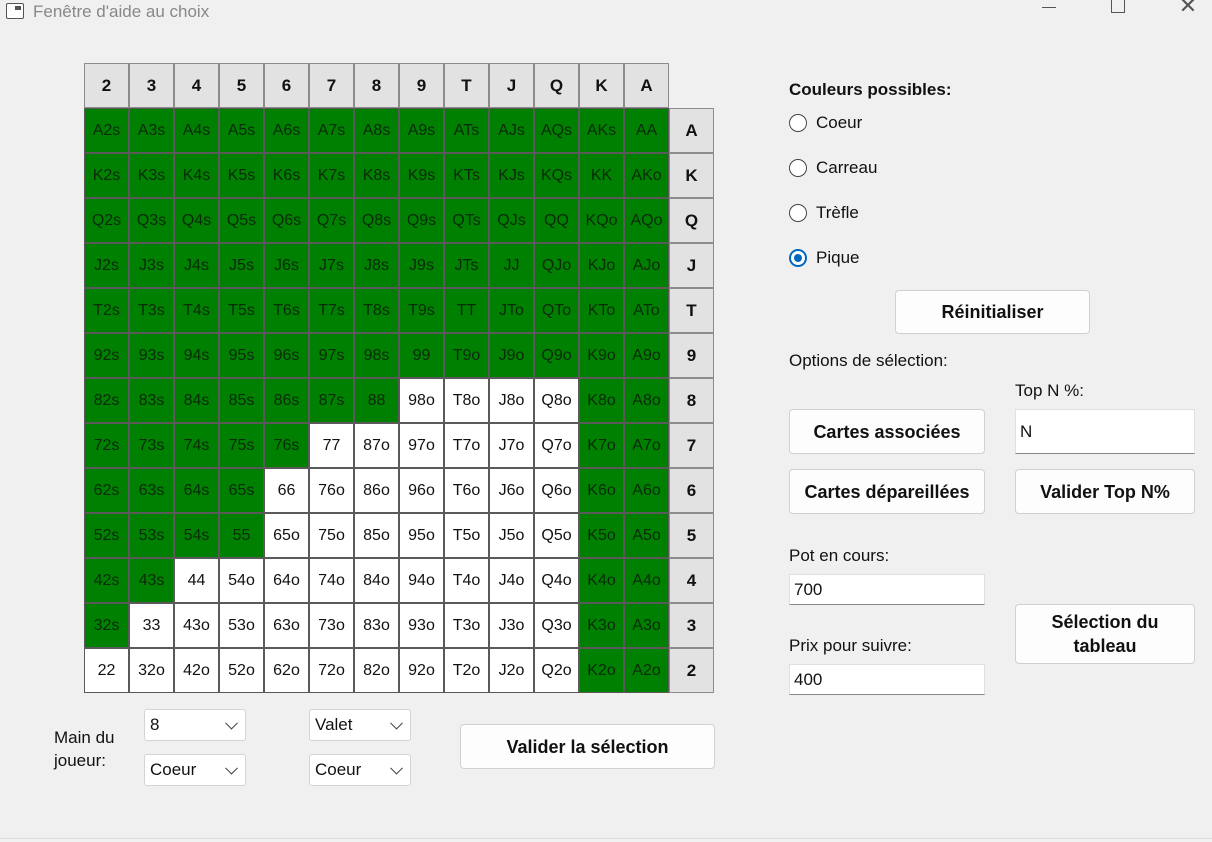 This screenshot has height=842, width=1212. I want to click on hand-cell: A6s, so click(286, 130).